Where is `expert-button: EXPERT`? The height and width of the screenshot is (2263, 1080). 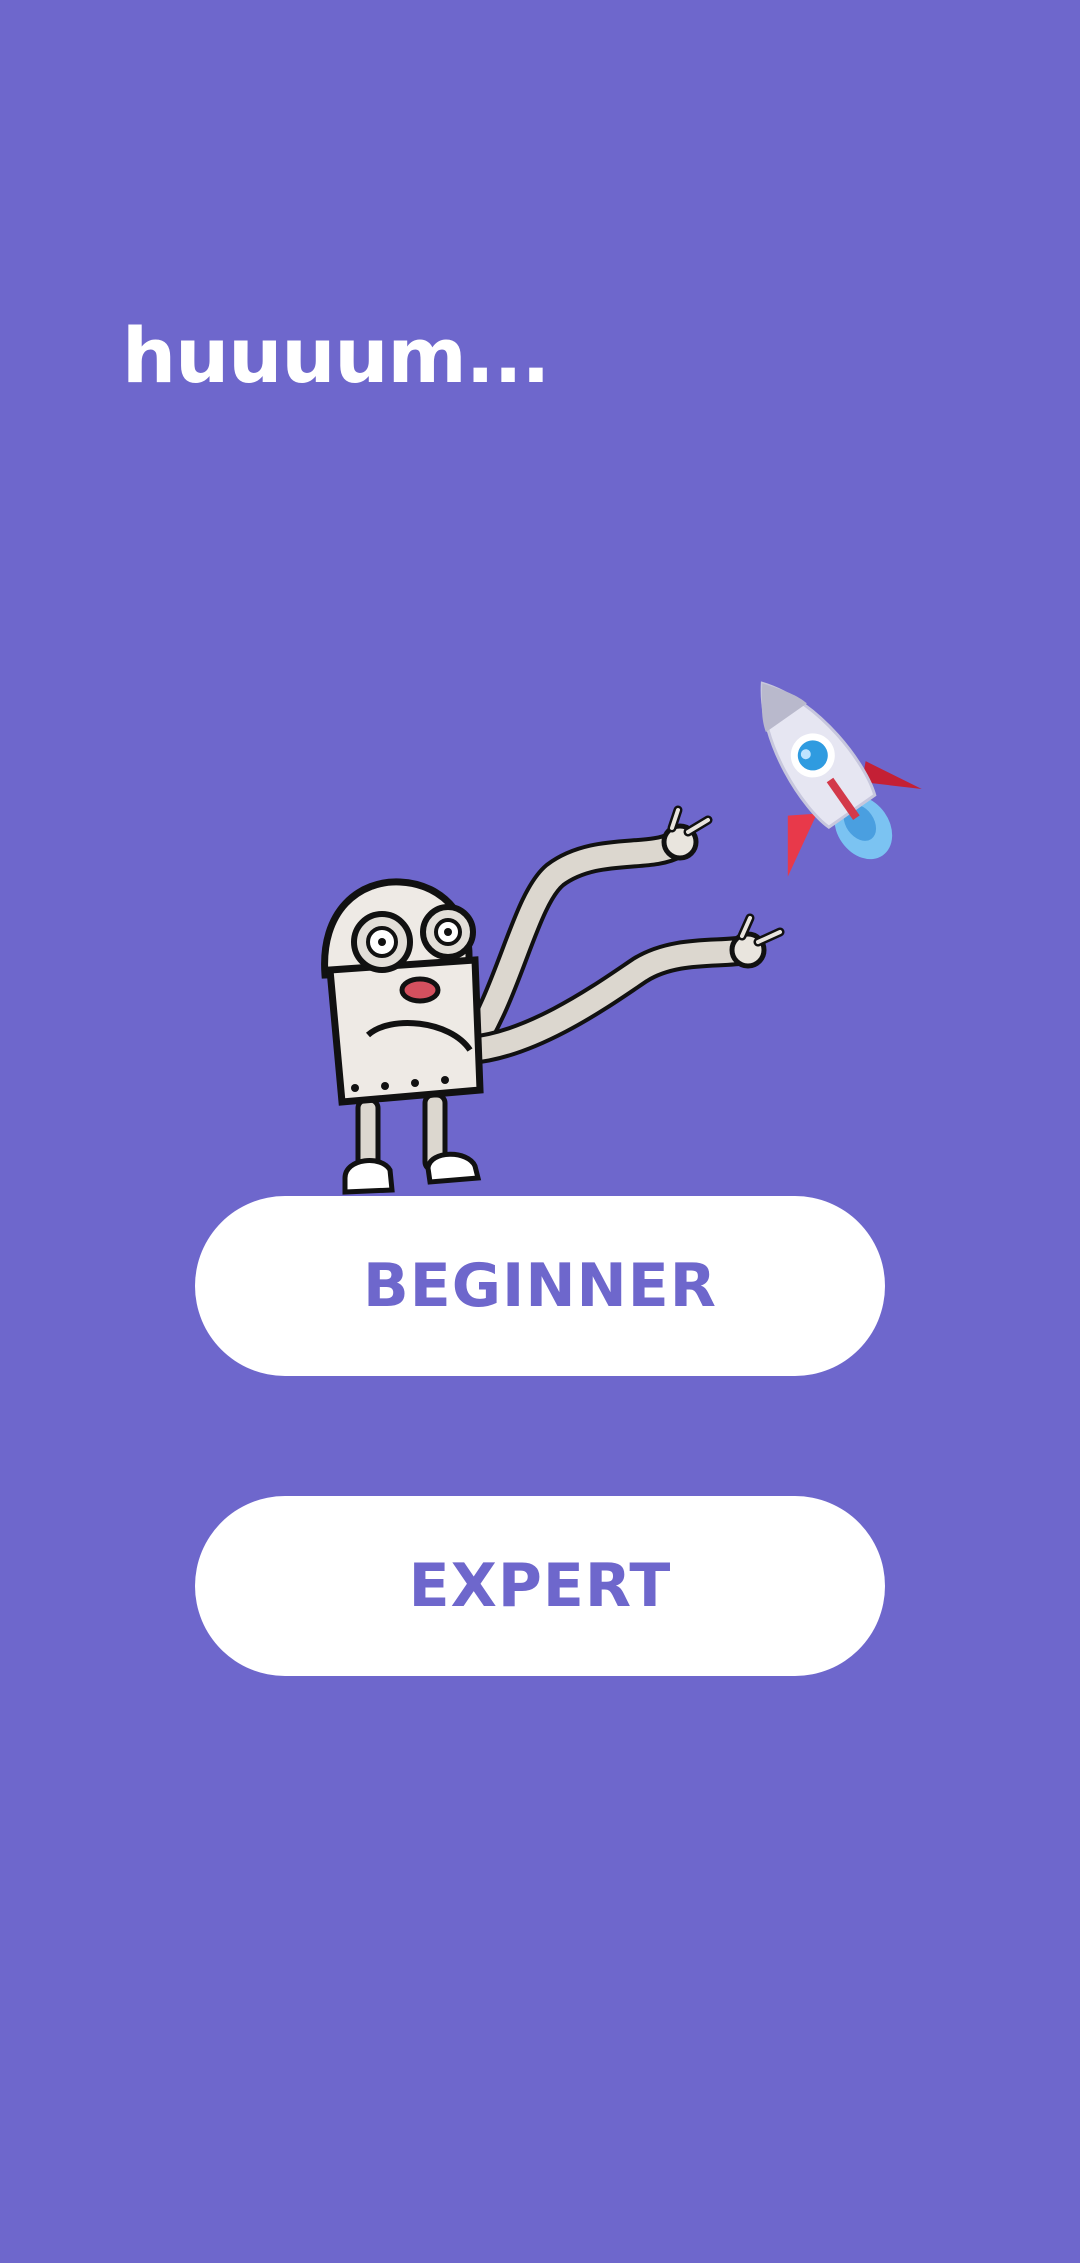 expert-button: EXPERT is located at coordinates (540, 1586).